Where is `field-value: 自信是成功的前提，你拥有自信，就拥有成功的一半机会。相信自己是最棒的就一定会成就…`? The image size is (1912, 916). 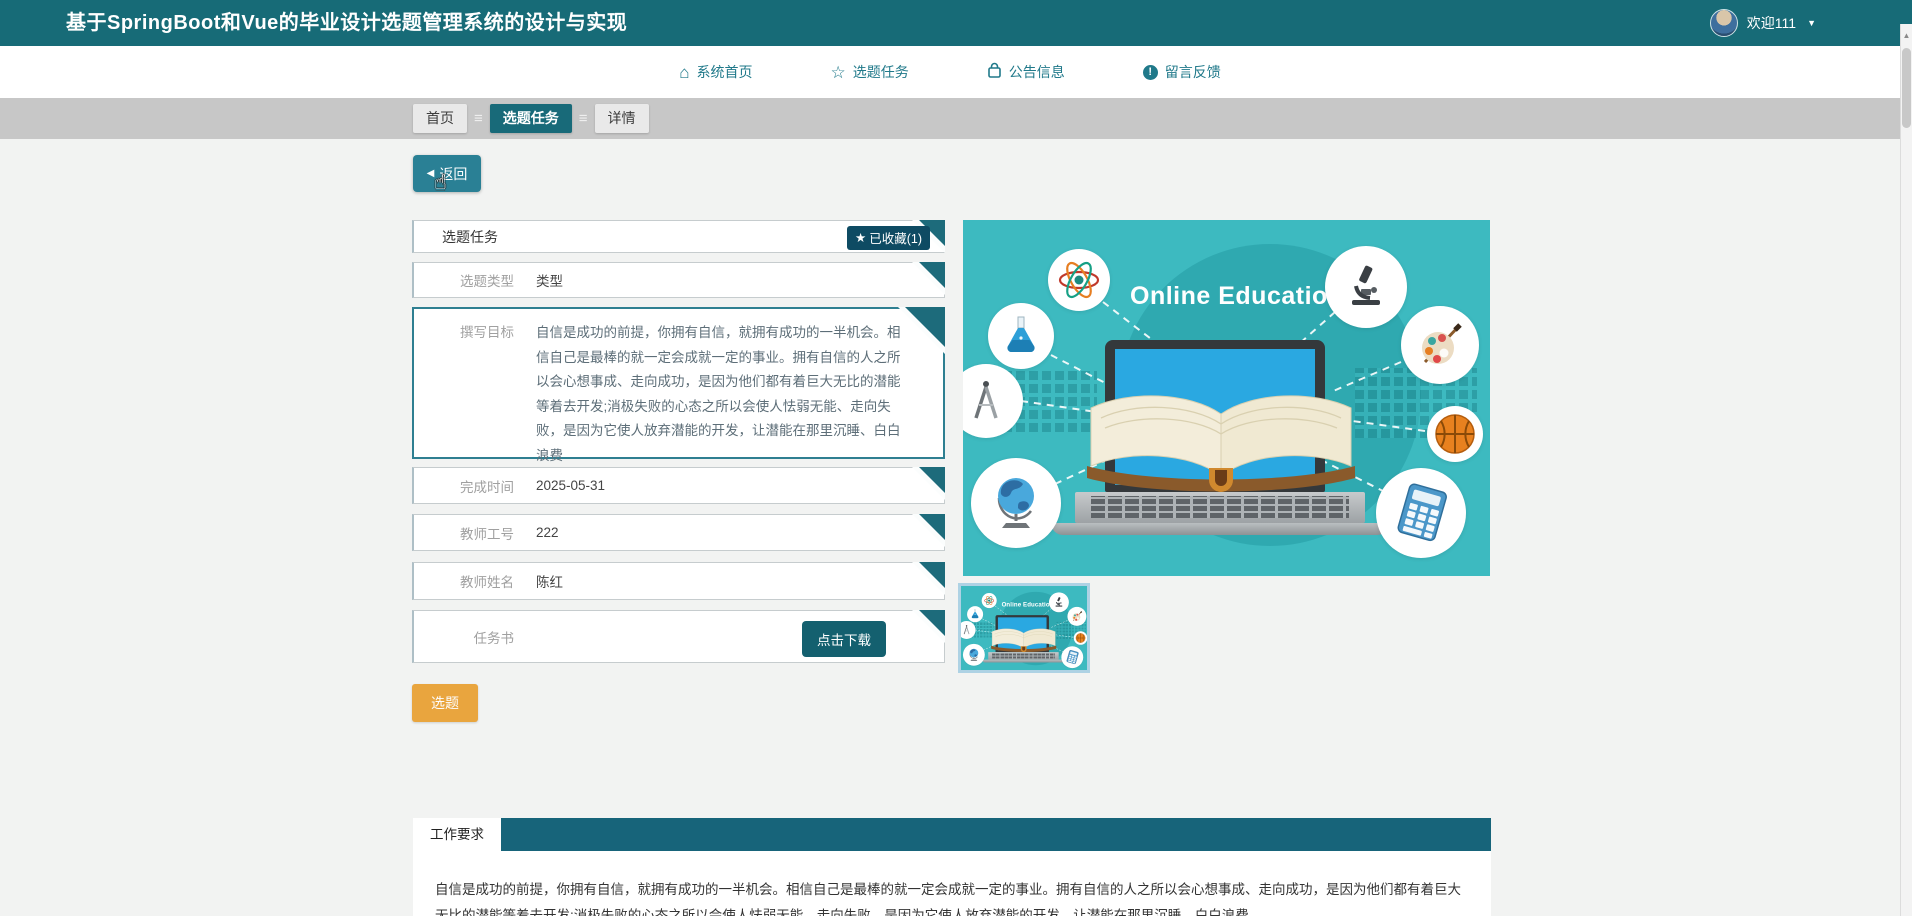
field-value: 自信是成功的前提，你拥有自信，就拥有成功的一半机会。相信自己是最棒的就一定会成就… is located at coordinates (718, 394).